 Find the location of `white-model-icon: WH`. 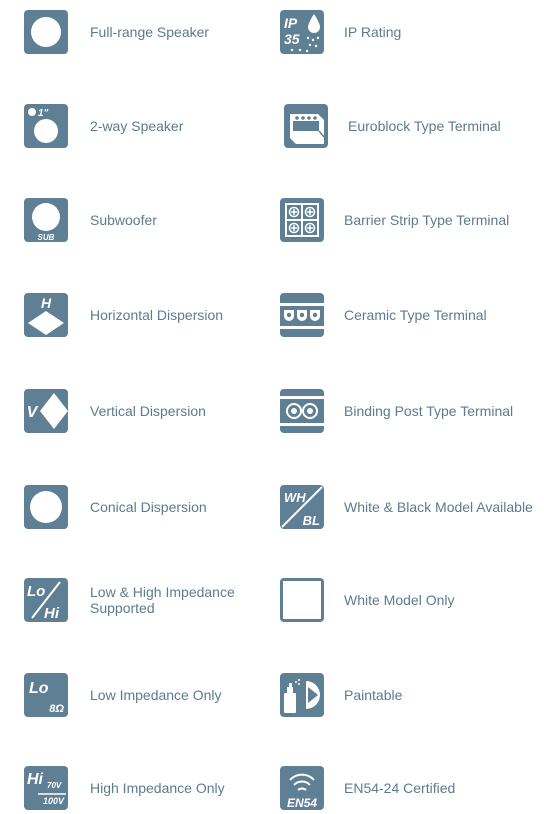

white-model-icon: WH is located at coordinates (302, 600).